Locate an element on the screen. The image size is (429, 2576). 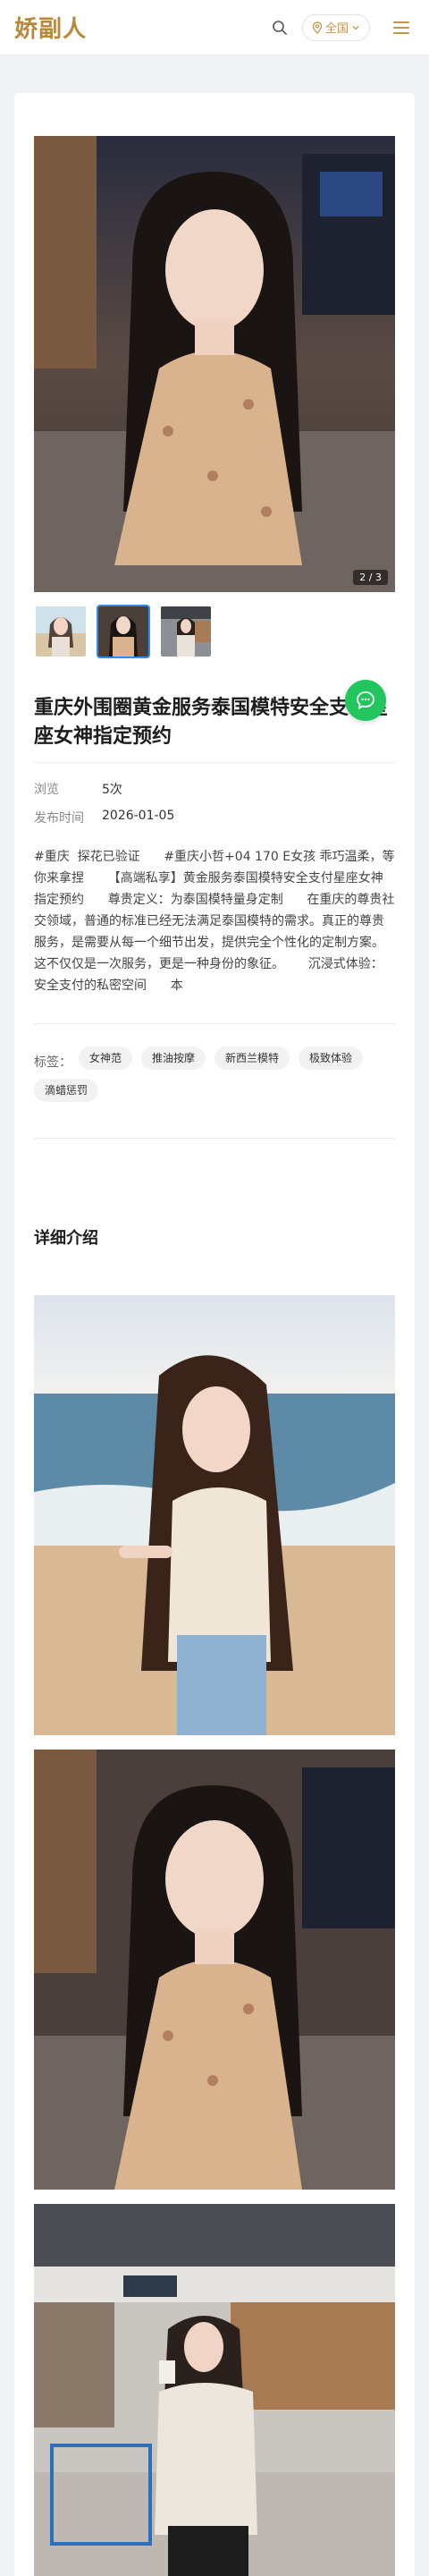
tag-chip: 滴蜡惩罚 is located at coordinates (67, 1090).